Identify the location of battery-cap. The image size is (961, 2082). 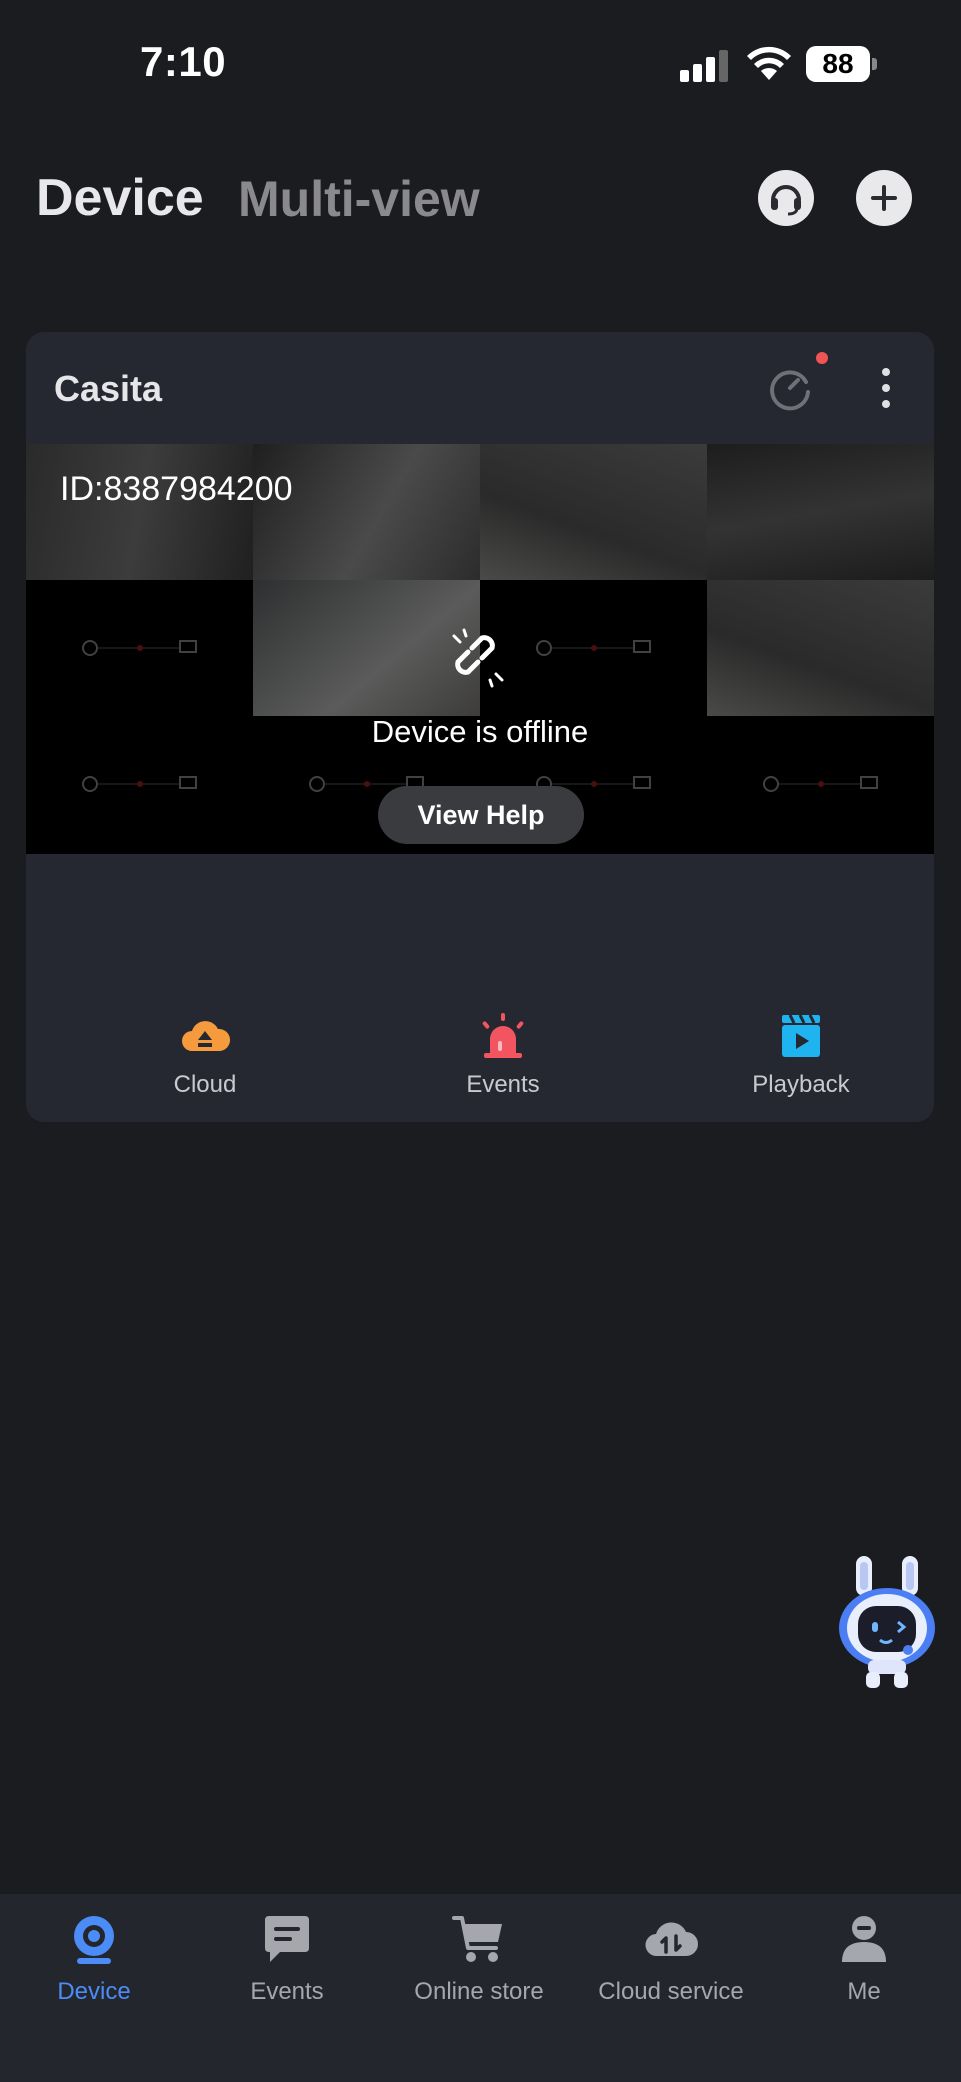
(874, 64).